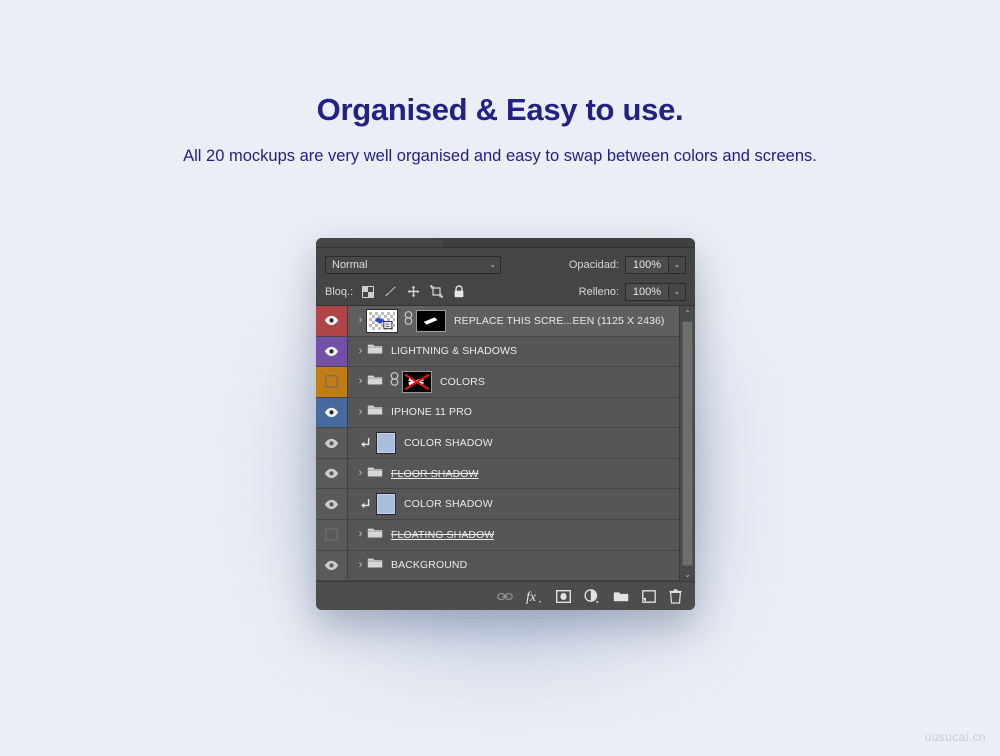  Describe the element at coordinates (500, 109) in the screenshot. I see `page-title: Organised & Easy to use.` at that location.